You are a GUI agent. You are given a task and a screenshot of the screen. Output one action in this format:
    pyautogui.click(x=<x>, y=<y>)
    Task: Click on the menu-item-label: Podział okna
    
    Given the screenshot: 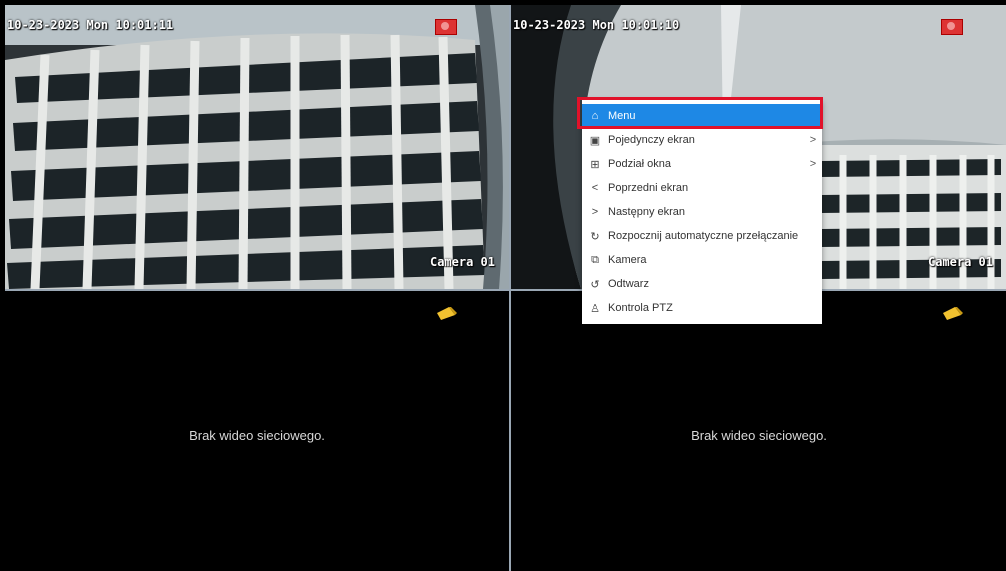 What is the action you would take?
    pyautogui.click(x=639, y=164)
    